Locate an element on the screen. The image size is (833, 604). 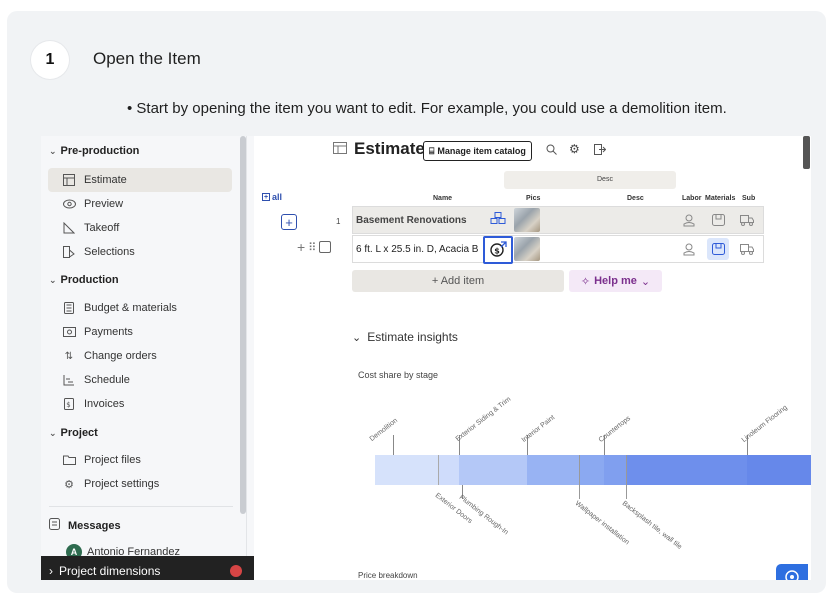
drag-handle-icon: ⠿ is located at coordinates (312, 247).